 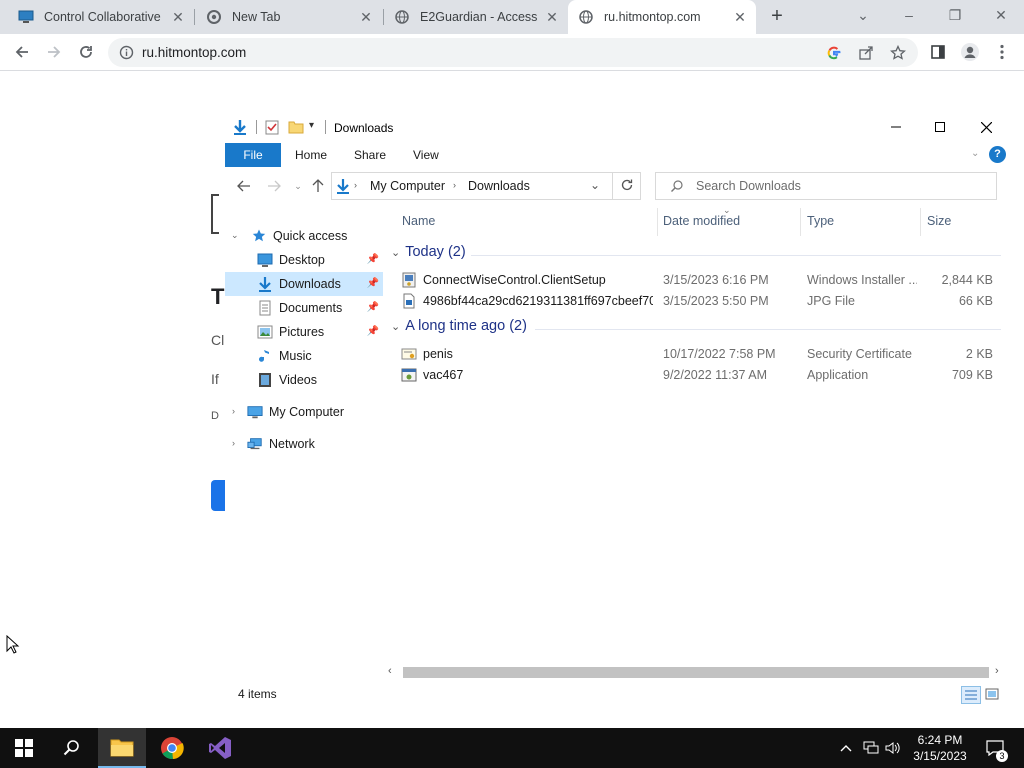 I want to click on address-bar: ru.hitmontop.com, so click(x=513, y=52).